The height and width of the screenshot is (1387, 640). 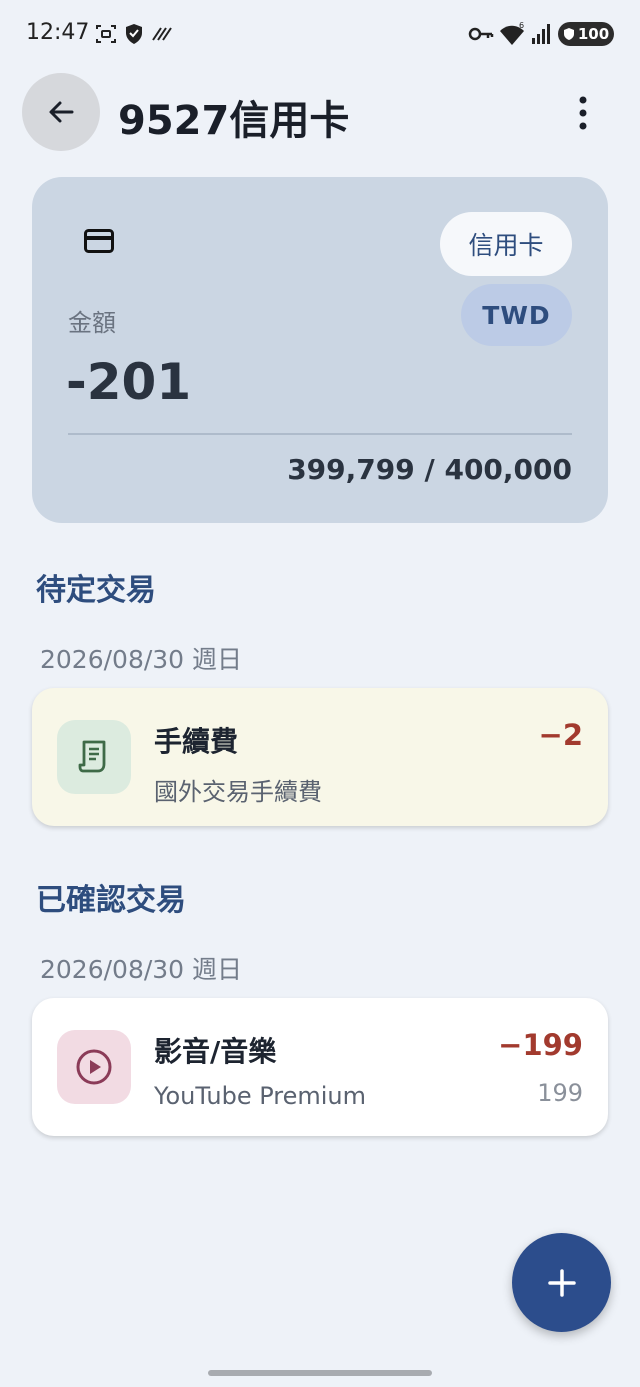 I want to click on pending-section-title: 待定交易, so click(x=96, y=590).